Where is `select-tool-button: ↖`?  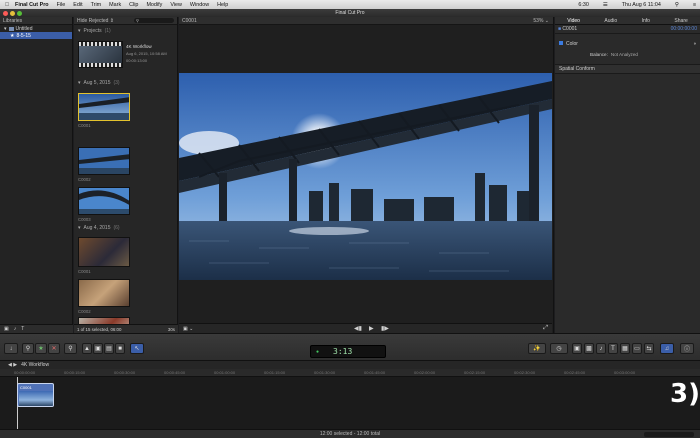 select-tool-button: ↖ is located at coordinates (137, 348).